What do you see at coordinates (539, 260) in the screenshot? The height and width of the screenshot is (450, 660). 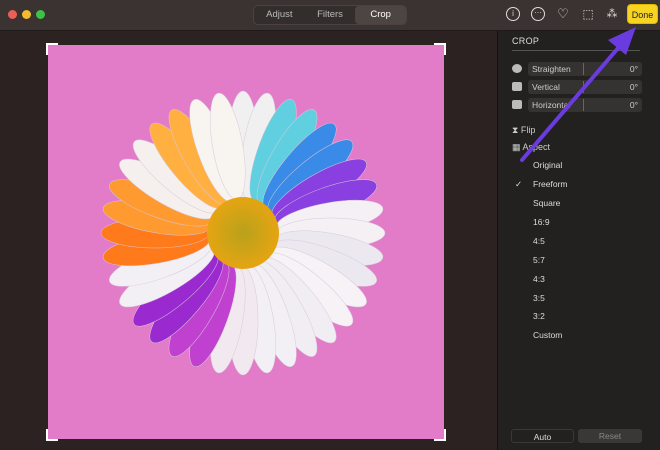 I see `aspect-5-7: 5:7` at bounding box center [539, 260].